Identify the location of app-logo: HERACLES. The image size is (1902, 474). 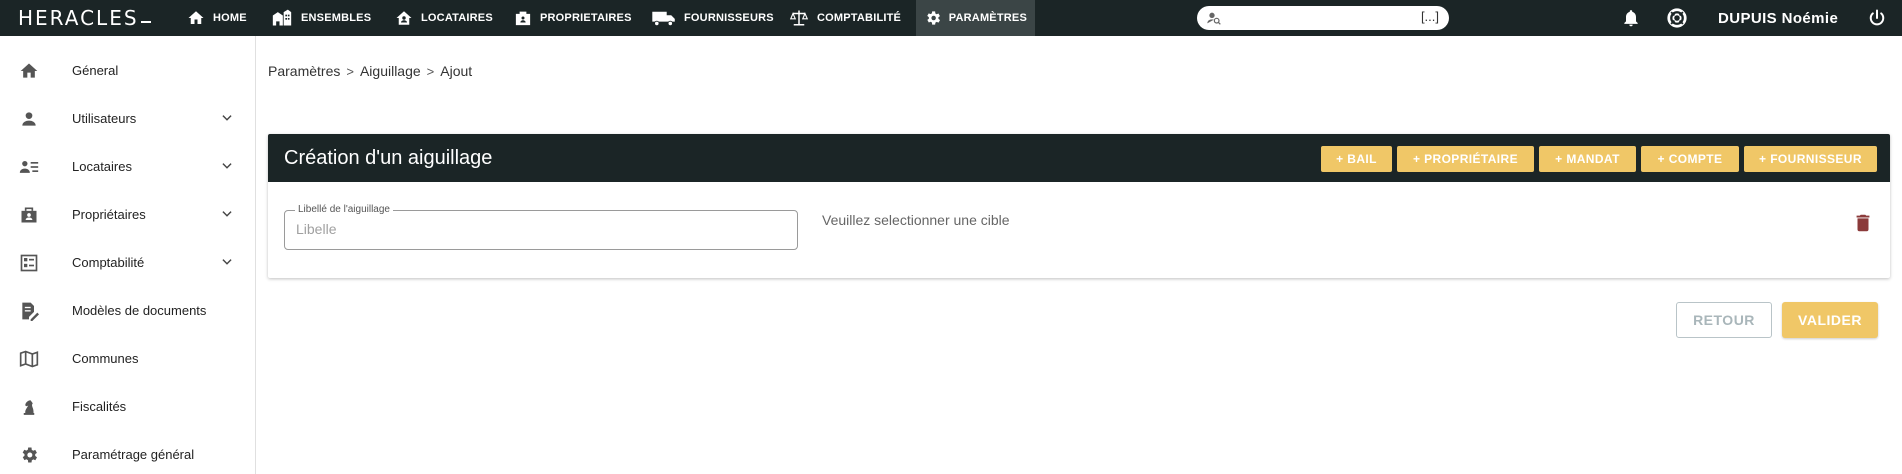
(84, 18).